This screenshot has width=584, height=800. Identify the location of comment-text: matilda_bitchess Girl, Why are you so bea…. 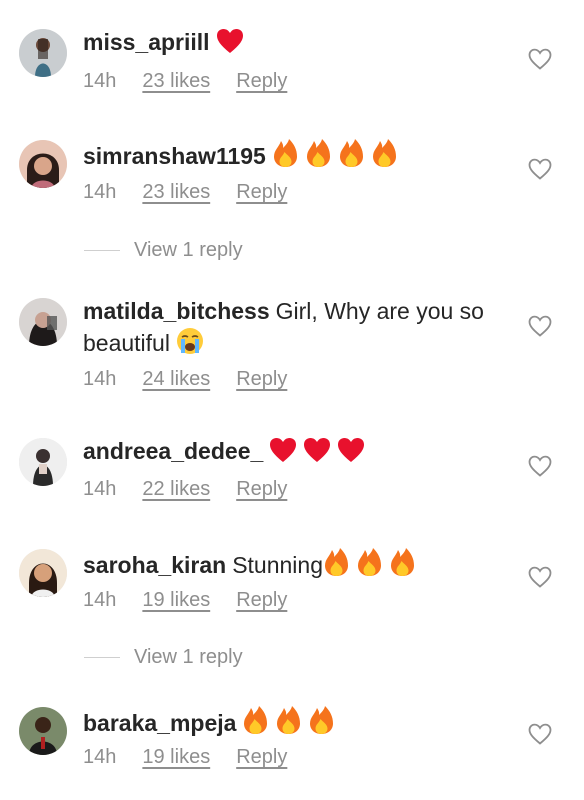
(288, 327).